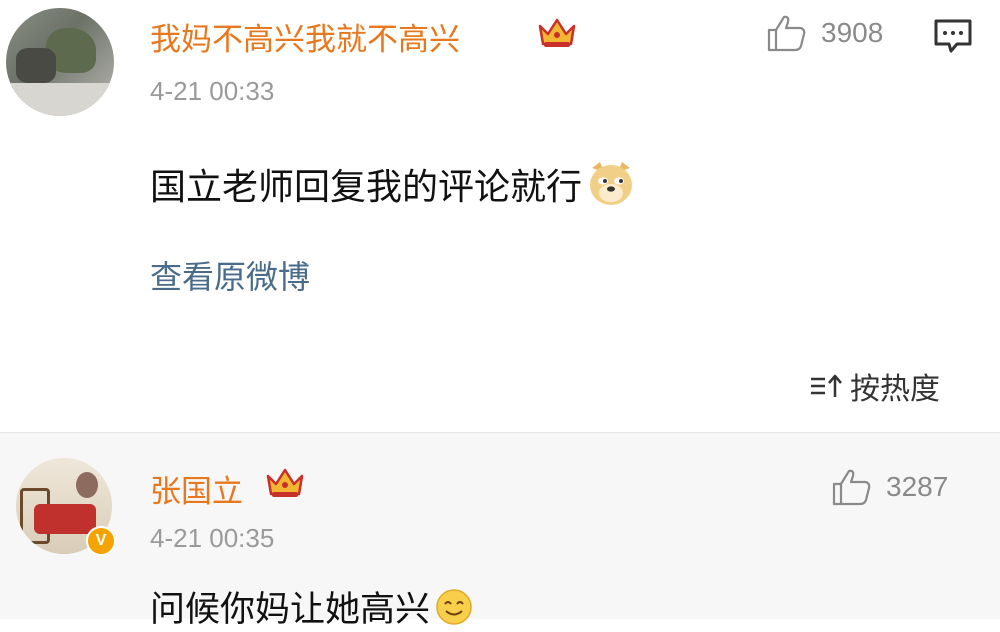 Image resolution: width=1000 pixels, height=632 pixels. I want to click on reply-text: 问候你妈让她高兴, so click(312, 606).